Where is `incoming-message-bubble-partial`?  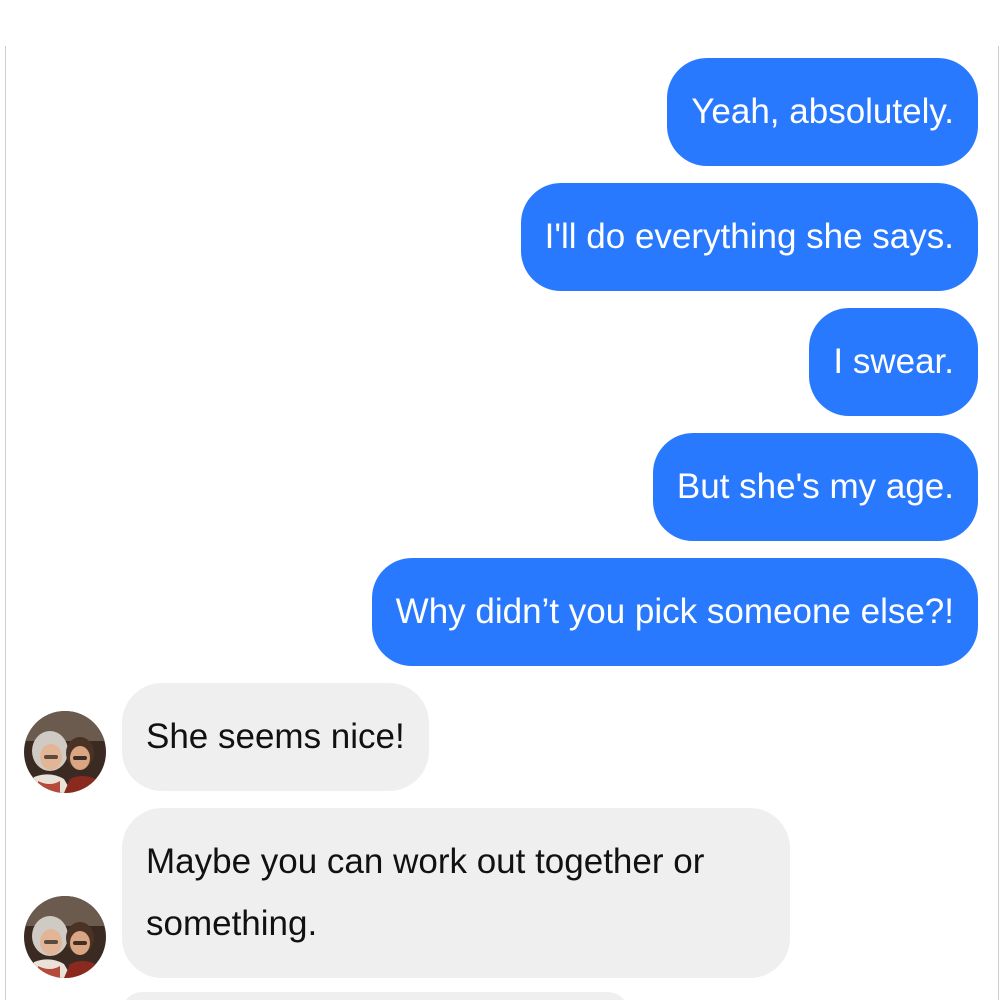
incoming-message-bubble-partial is located at coordinates (375, 996).